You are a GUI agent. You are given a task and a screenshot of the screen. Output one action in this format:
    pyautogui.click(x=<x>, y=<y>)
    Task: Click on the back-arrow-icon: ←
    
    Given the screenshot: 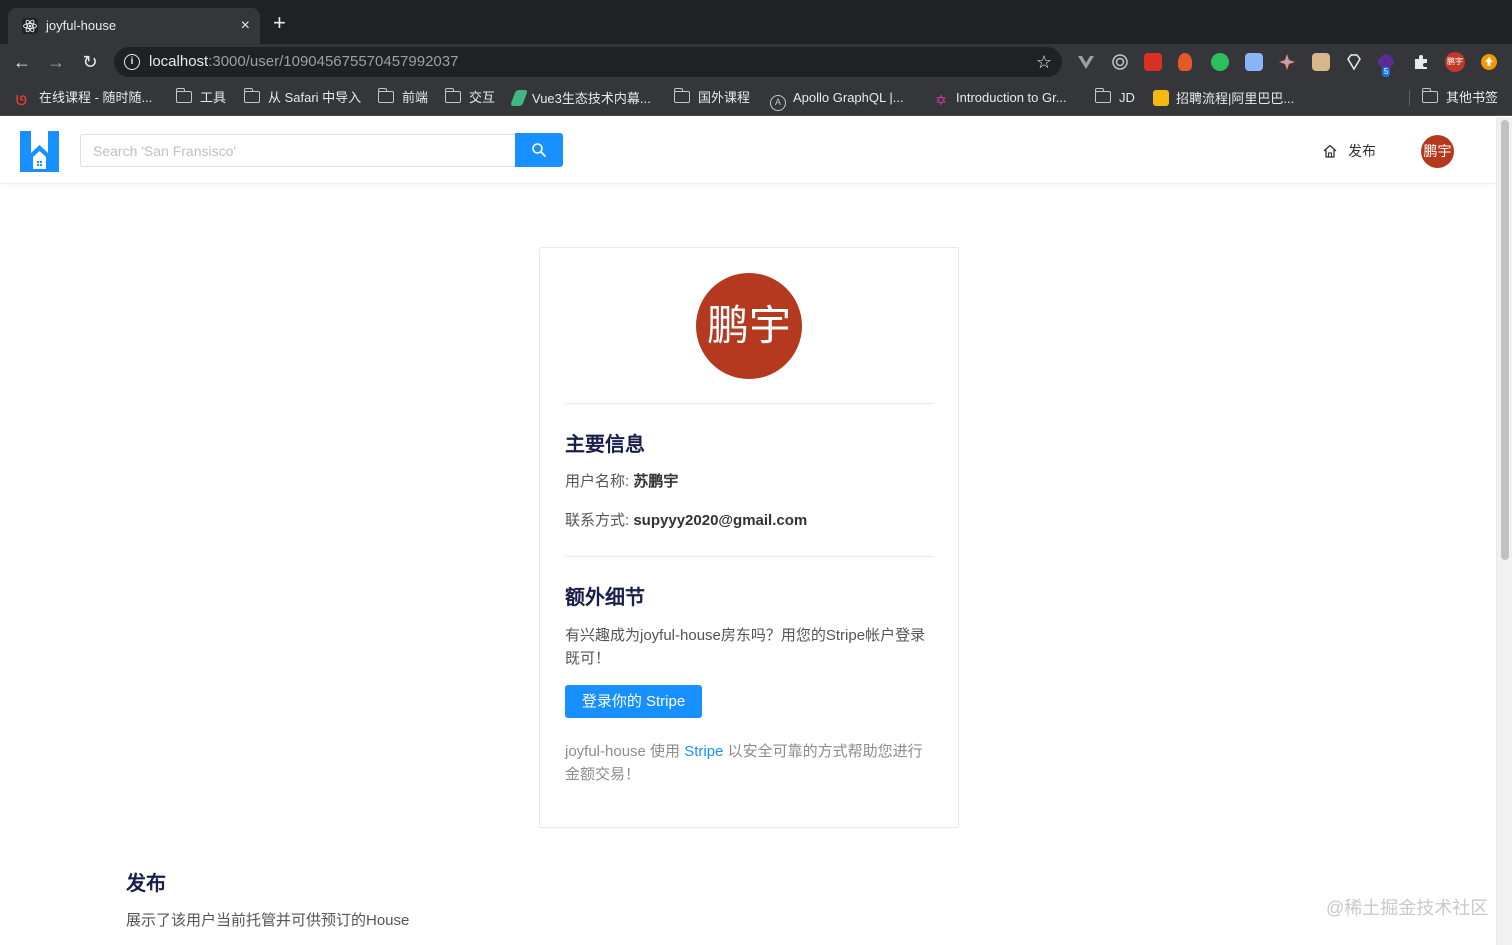 What is the action you would take?
    pyautogui.click(x=22, y=62)
    